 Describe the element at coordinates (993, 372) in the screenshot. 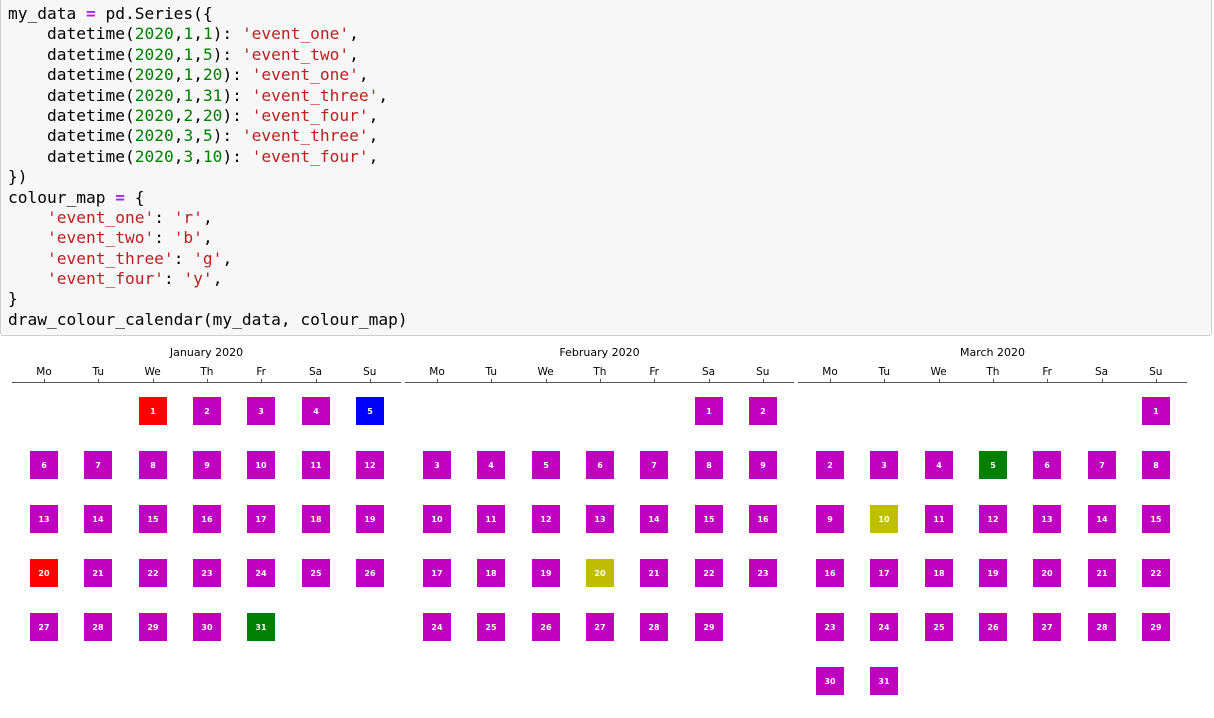

I see `weekday-label: Th` at that location.